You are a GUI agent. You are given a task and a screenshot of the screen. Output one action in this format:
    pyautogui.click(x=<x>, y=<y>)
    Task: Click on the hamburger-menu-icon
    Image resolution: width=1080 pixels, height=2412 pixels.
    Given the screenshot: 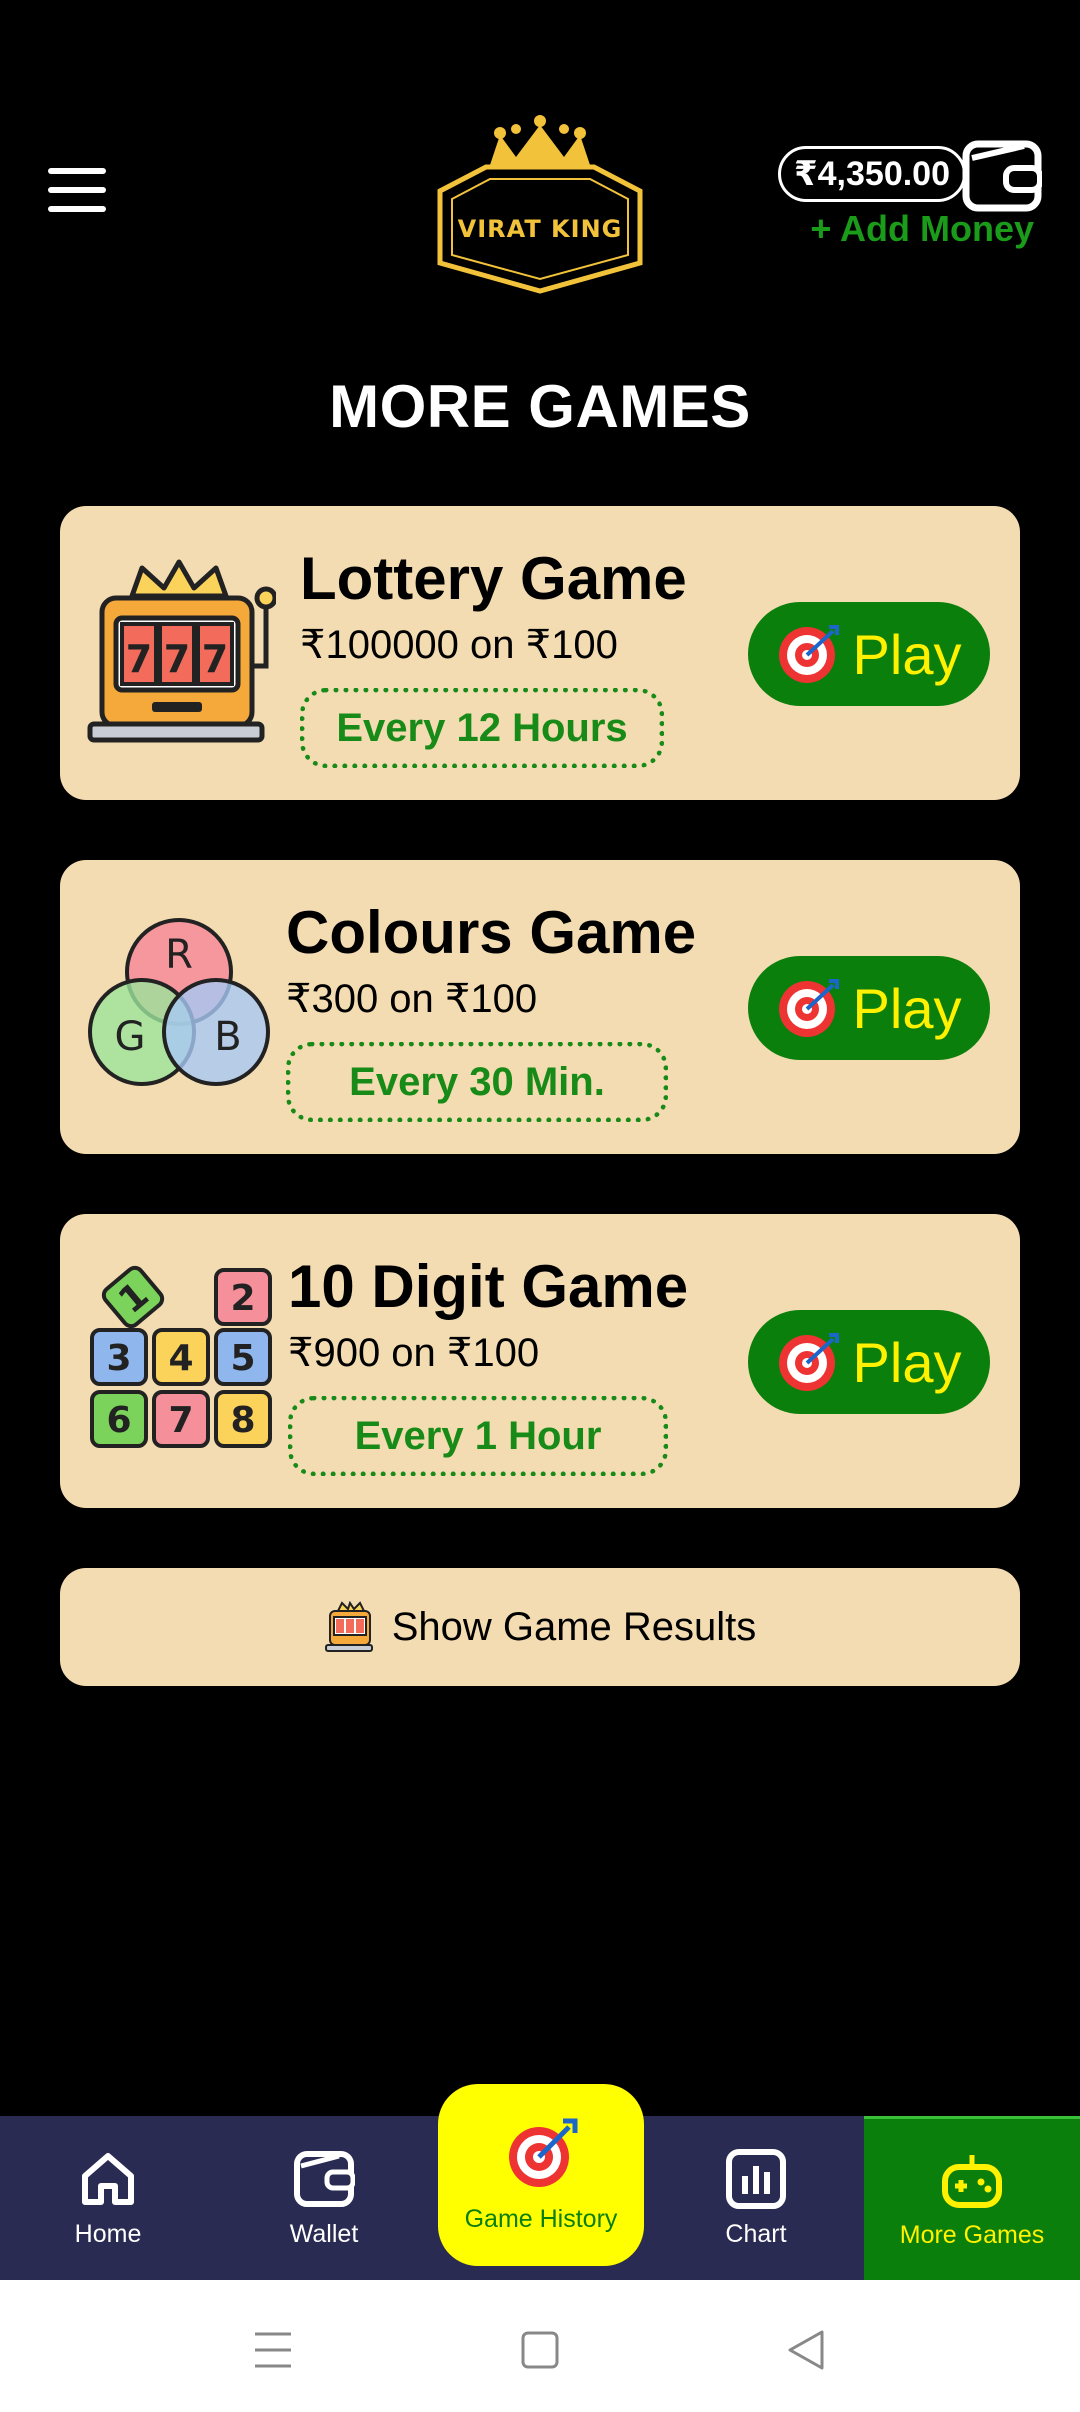 What is the action you would take?
    pyautogui.click(x=77, y=190)
    